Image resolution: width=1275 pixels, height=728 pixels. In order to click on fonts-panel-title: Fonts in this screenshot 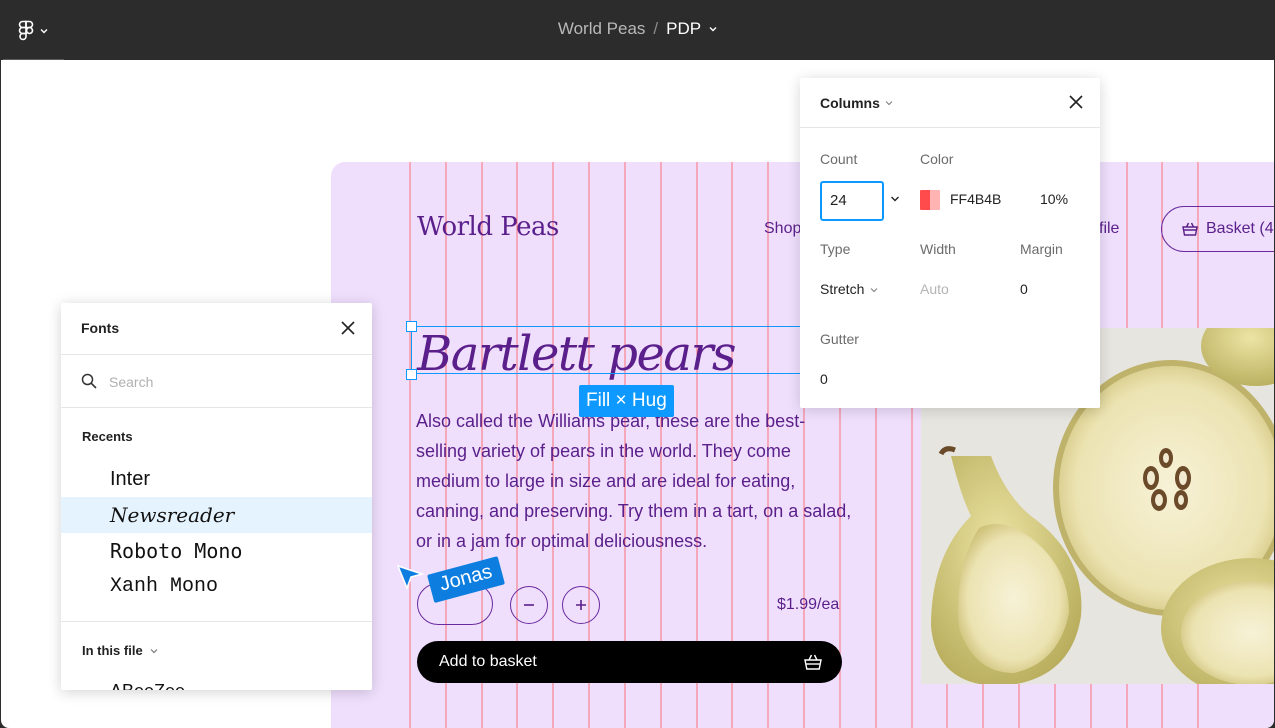, I will do `click(100, 328)`.